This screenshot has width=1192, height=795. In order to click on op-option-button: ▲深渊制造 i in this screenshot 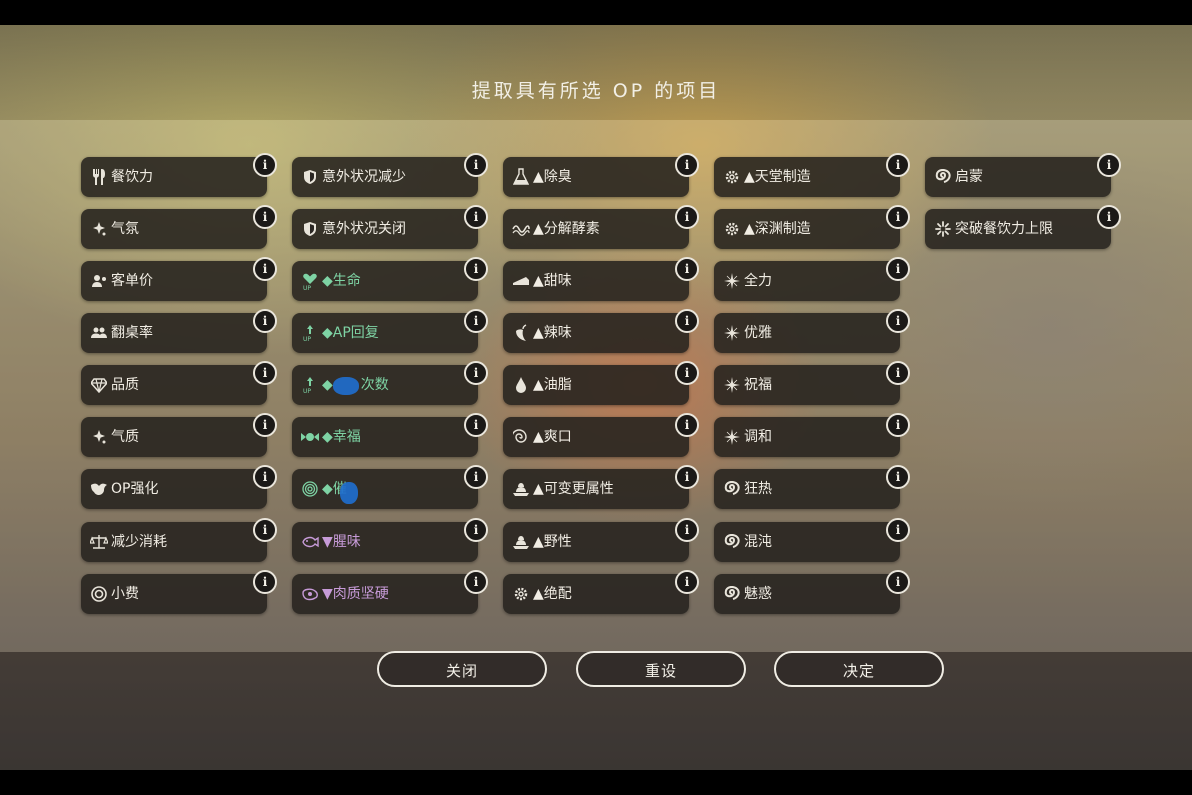, I will do `click(812, 227)`.